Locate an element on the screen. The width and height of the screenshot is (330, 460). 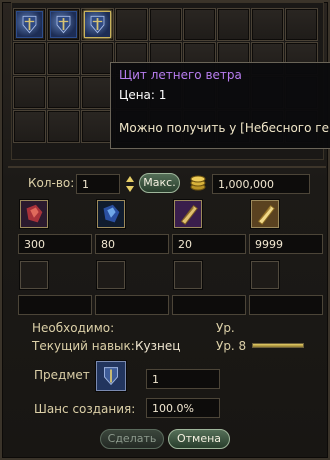
blue-crystal-icon is located at coordinates (111, 214).